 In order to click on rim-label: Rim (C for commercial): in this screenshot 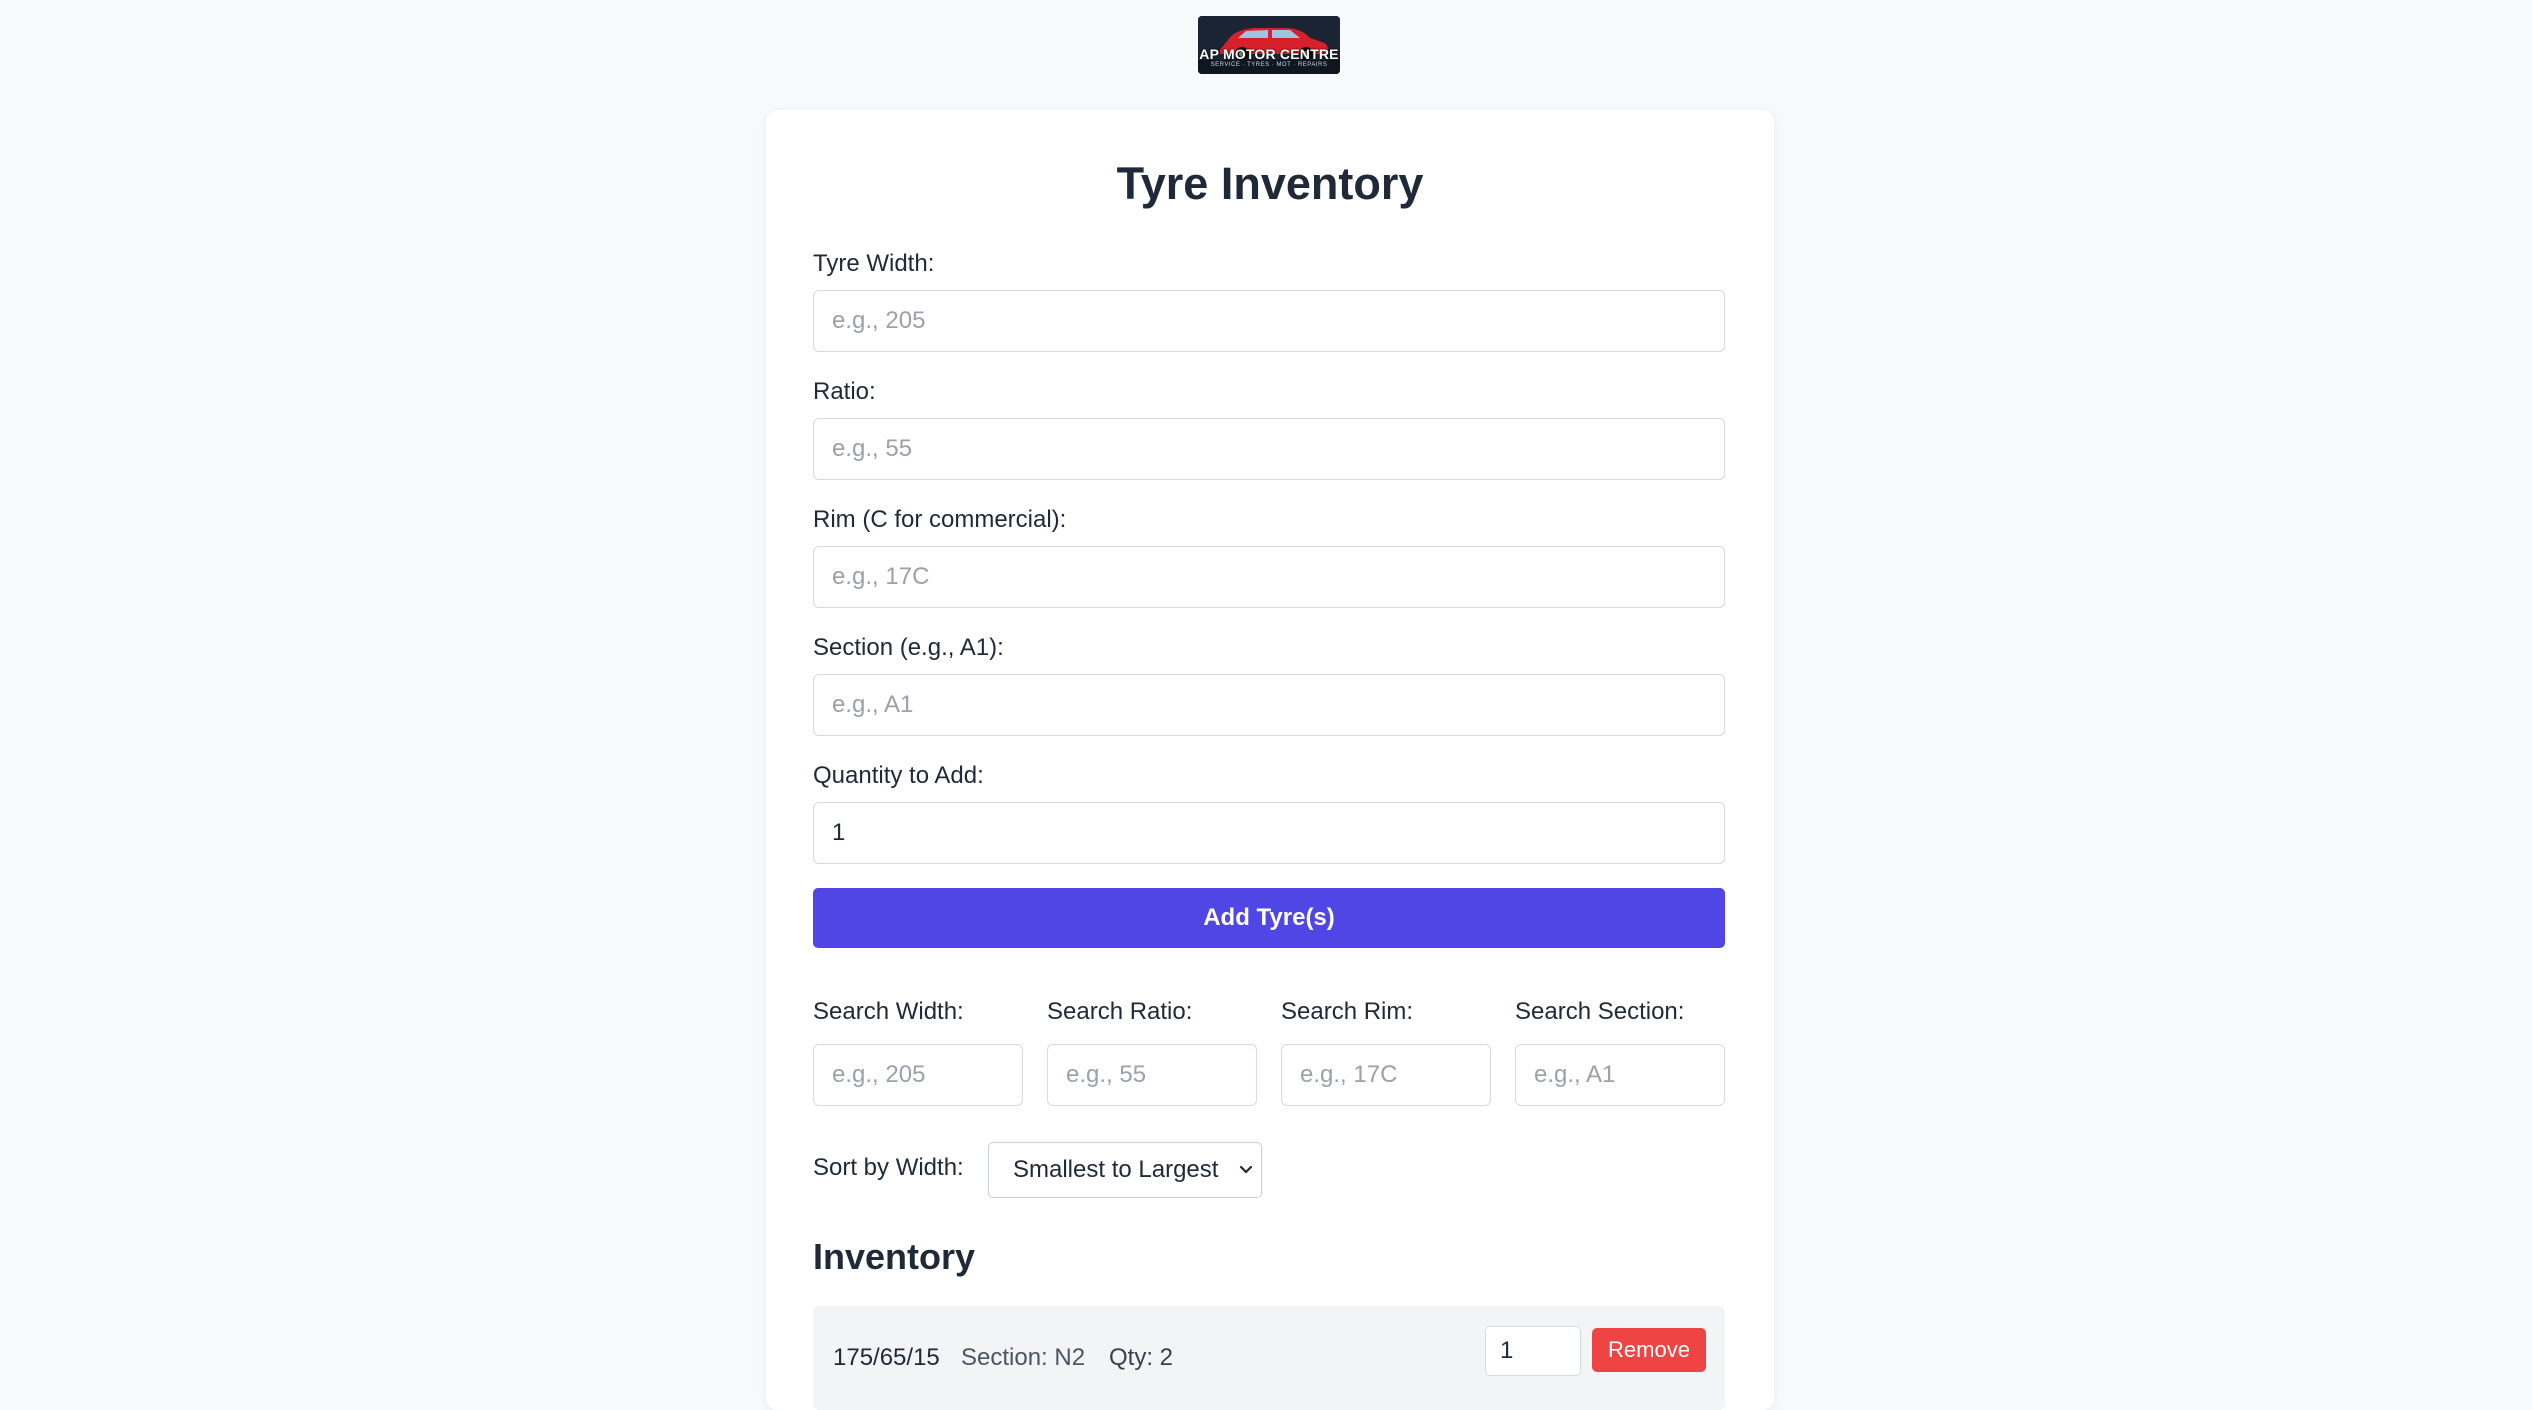, I will do `click(940, 519)`.